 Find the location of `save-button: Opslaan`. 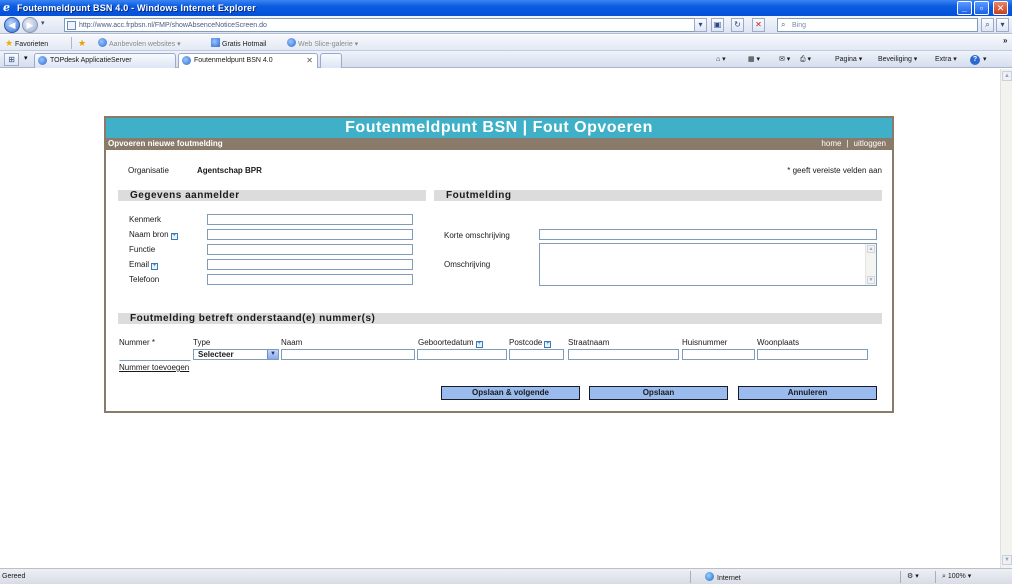

save-button: Opslaan is located at coordinates (658, 393).